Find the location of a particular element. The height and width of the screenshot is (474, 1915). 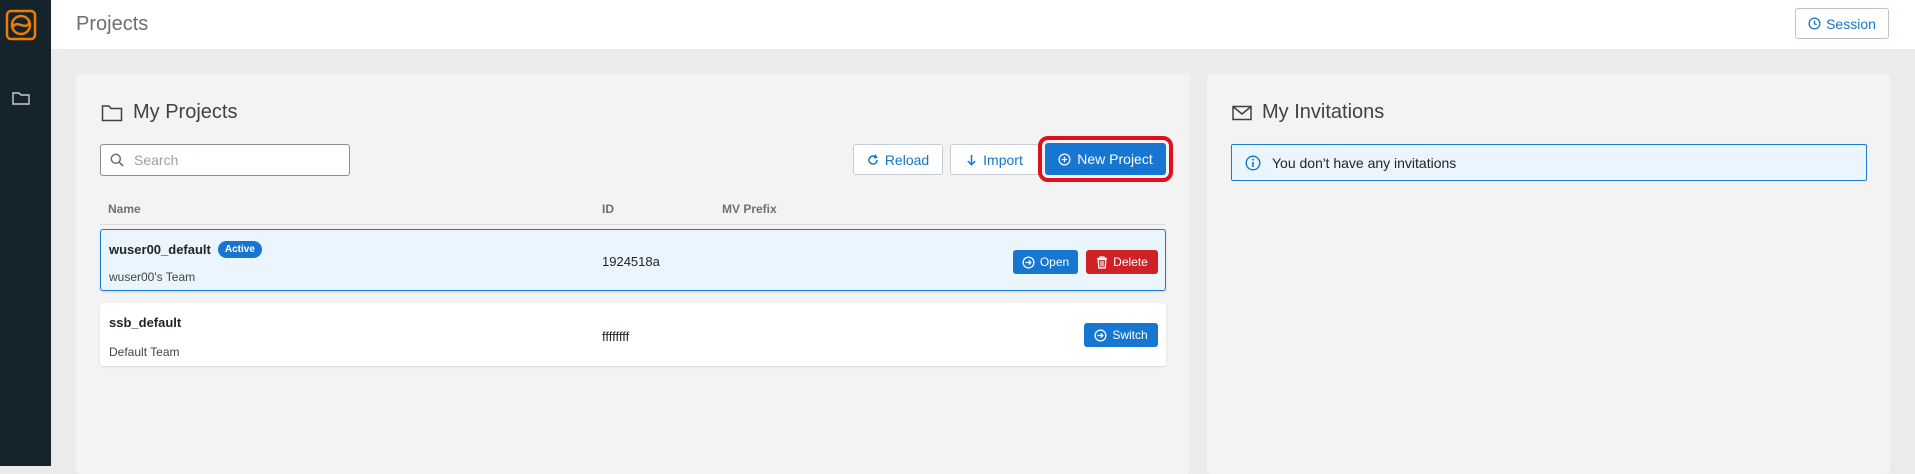

logo-icon is located at coordinates (21, 25).